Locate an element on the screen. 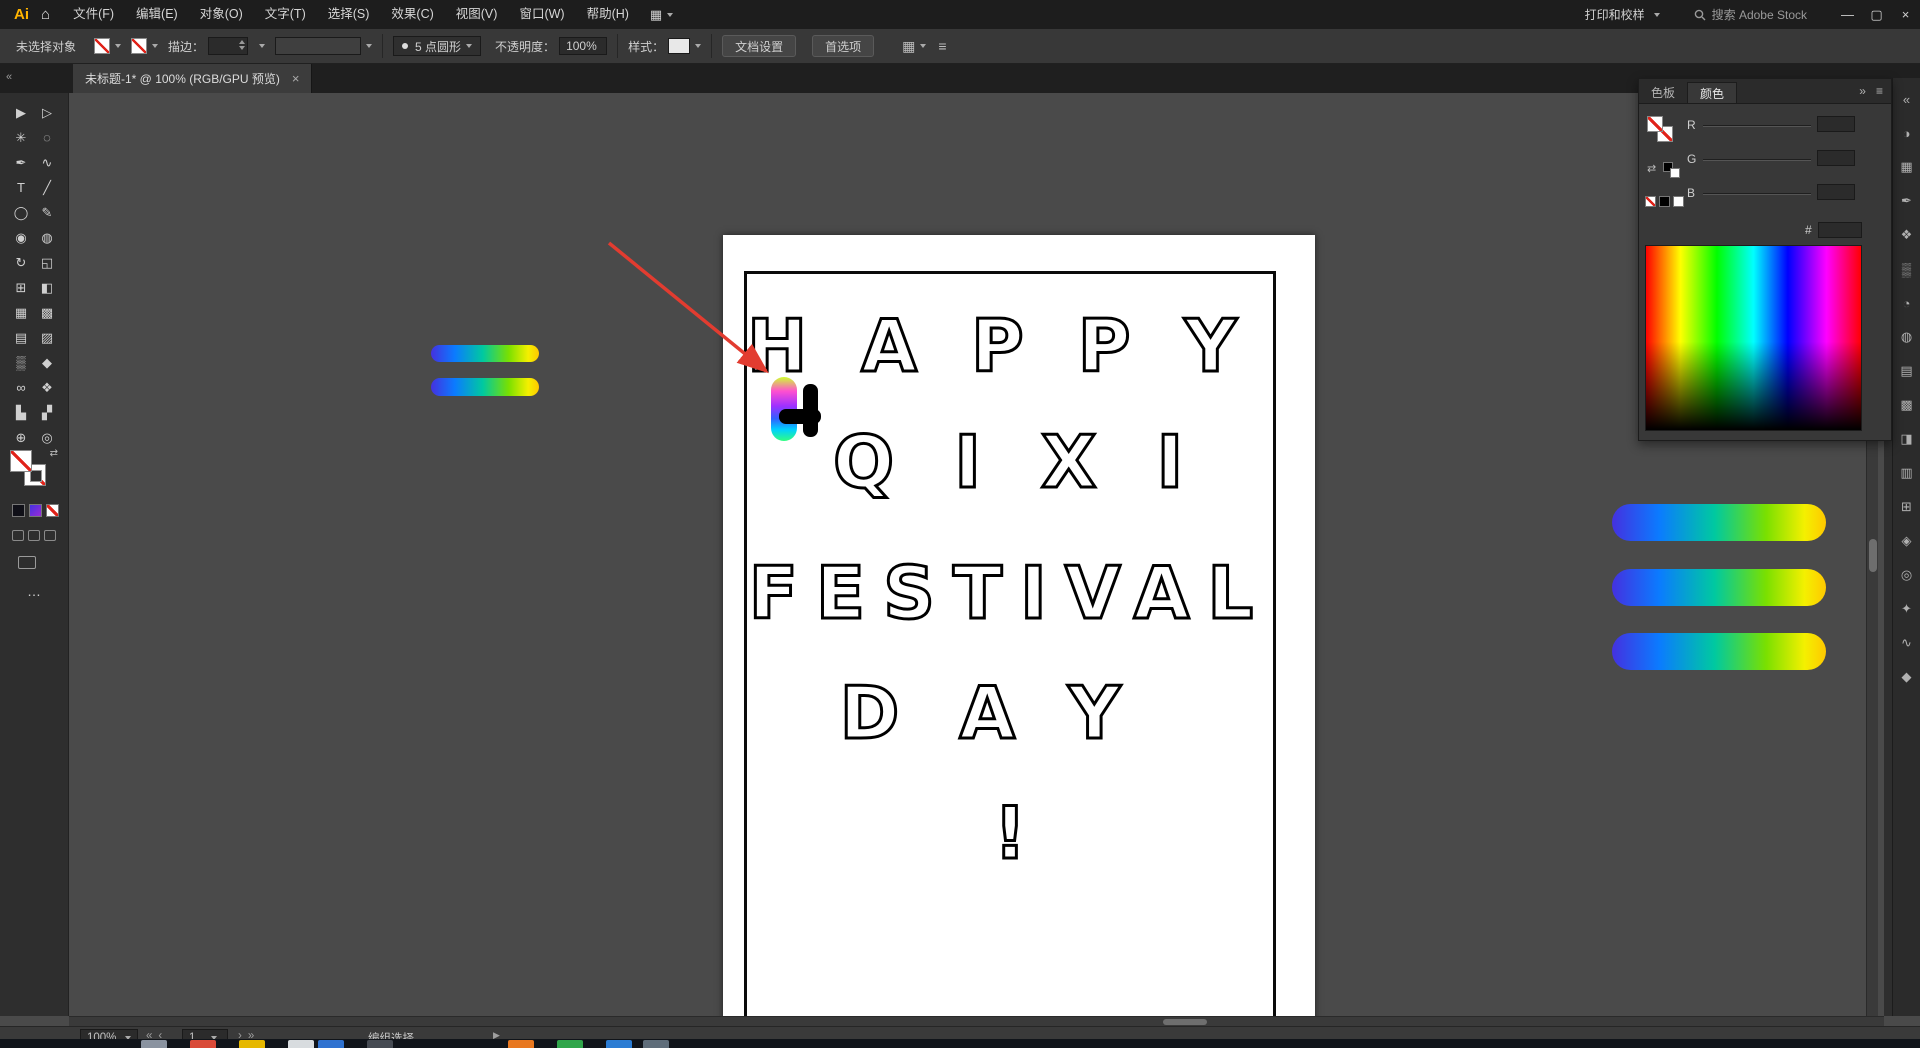 The height and width of the screenshot is (1048, 1920). info-panel-icon: ✦ is located at coordinates (1906, 609).